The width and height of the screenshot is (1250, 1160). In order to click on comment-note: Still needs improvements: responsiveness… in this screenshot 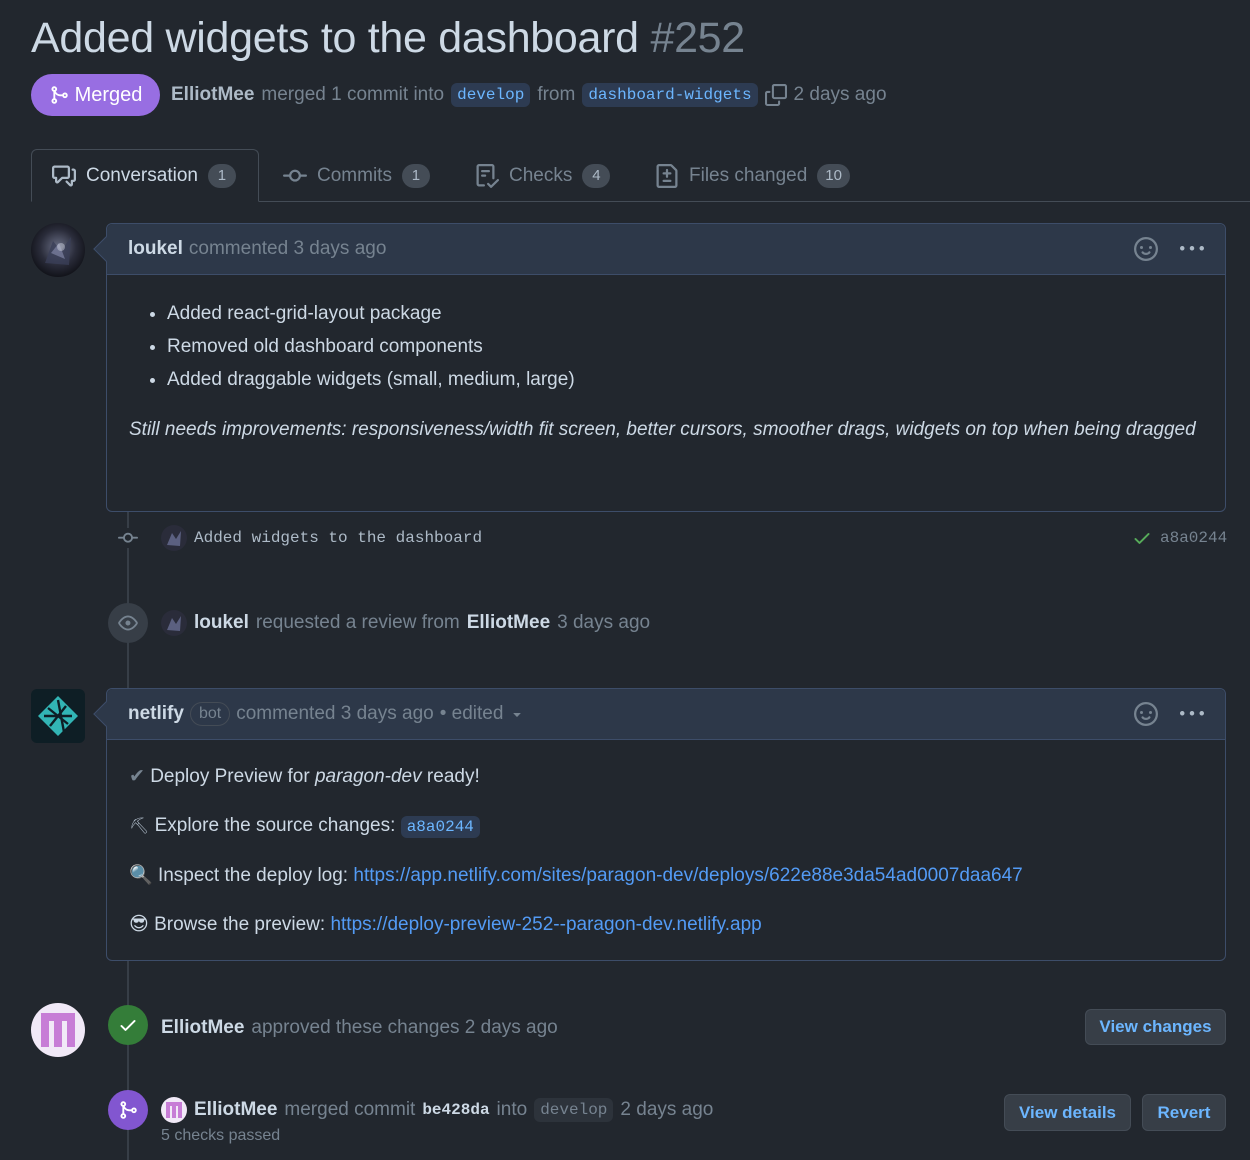, I will do `click(662, 429)`.